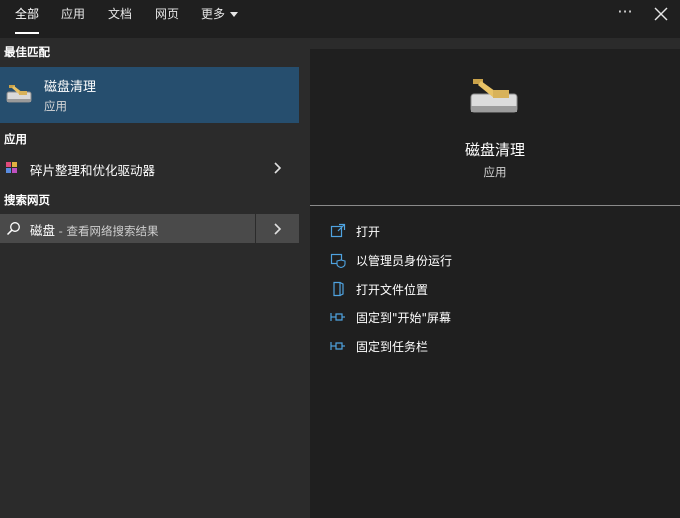 The height and width of the screenshot is (518, 680). I want to click on open-icon, so click(338, 230).